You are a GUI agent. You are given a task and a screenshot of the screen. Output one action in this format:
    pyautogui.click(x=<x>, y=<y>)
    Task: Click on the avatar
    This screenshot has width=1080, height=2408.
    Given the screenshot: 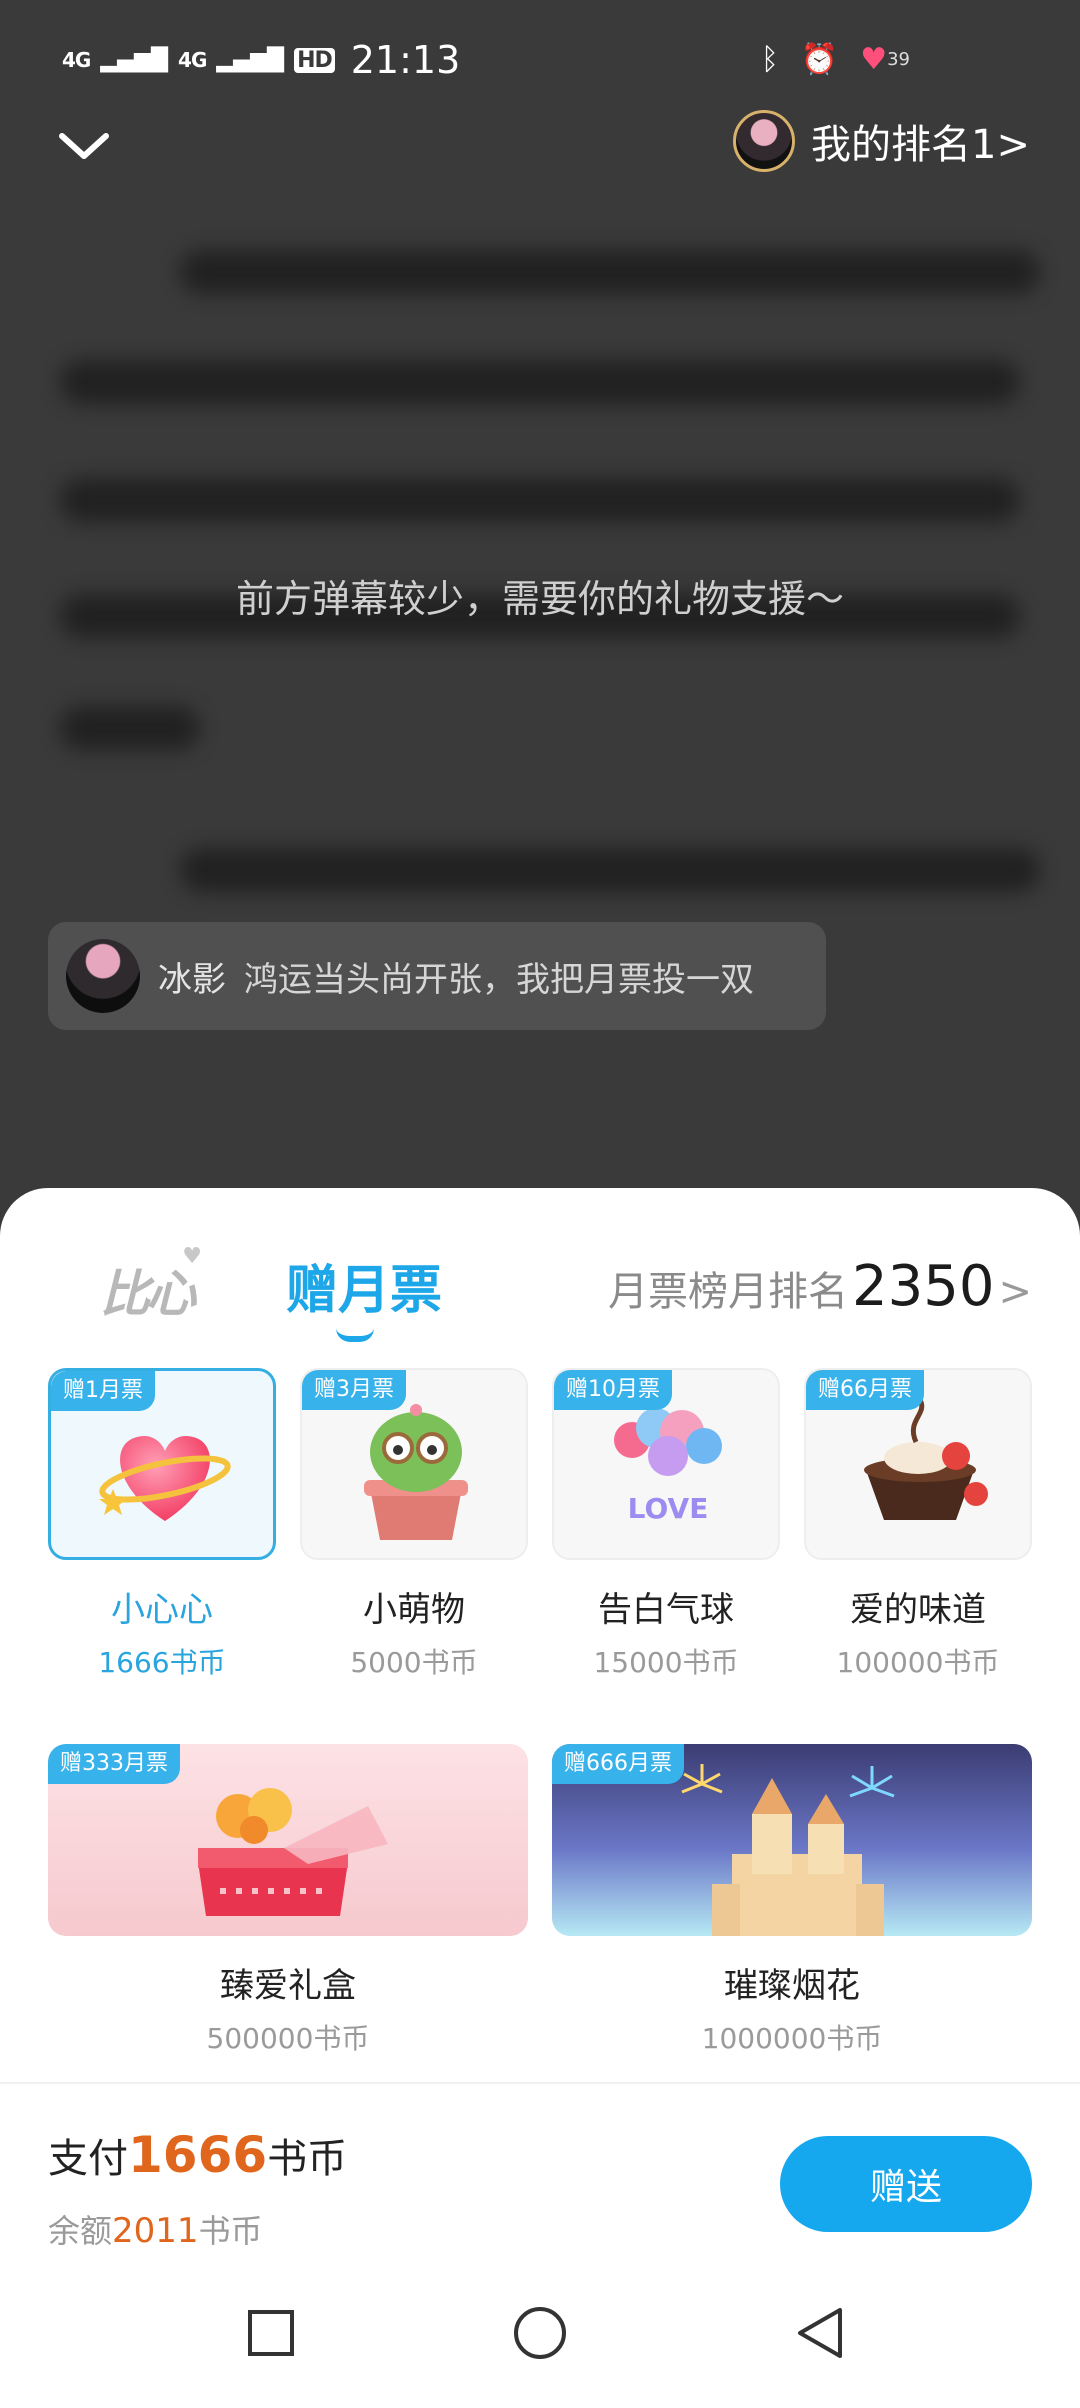 What is the action you would take?
    pyautogui.click(x=764, y=141)
    